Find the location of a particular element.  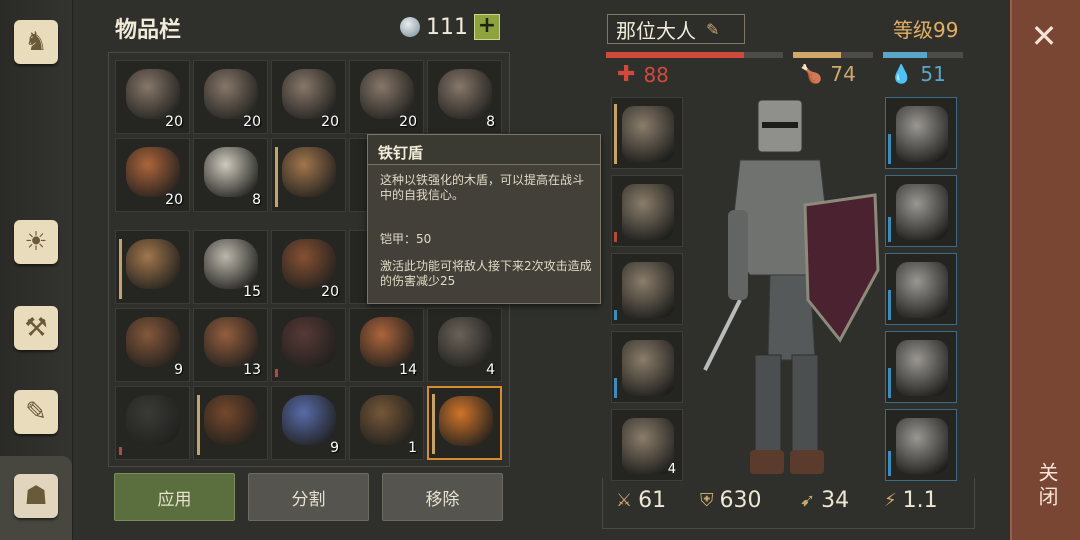

cloth-roll-icon is located at coordinates (231, 172).